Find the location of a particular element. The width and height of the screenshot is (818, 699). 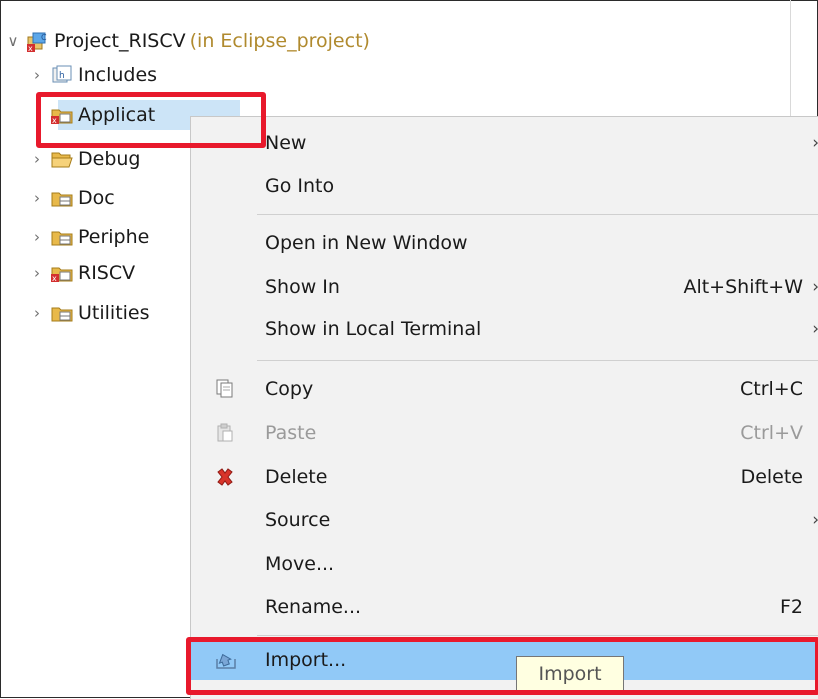

menu-item-source: Source › is located at coordinates (504, 520).